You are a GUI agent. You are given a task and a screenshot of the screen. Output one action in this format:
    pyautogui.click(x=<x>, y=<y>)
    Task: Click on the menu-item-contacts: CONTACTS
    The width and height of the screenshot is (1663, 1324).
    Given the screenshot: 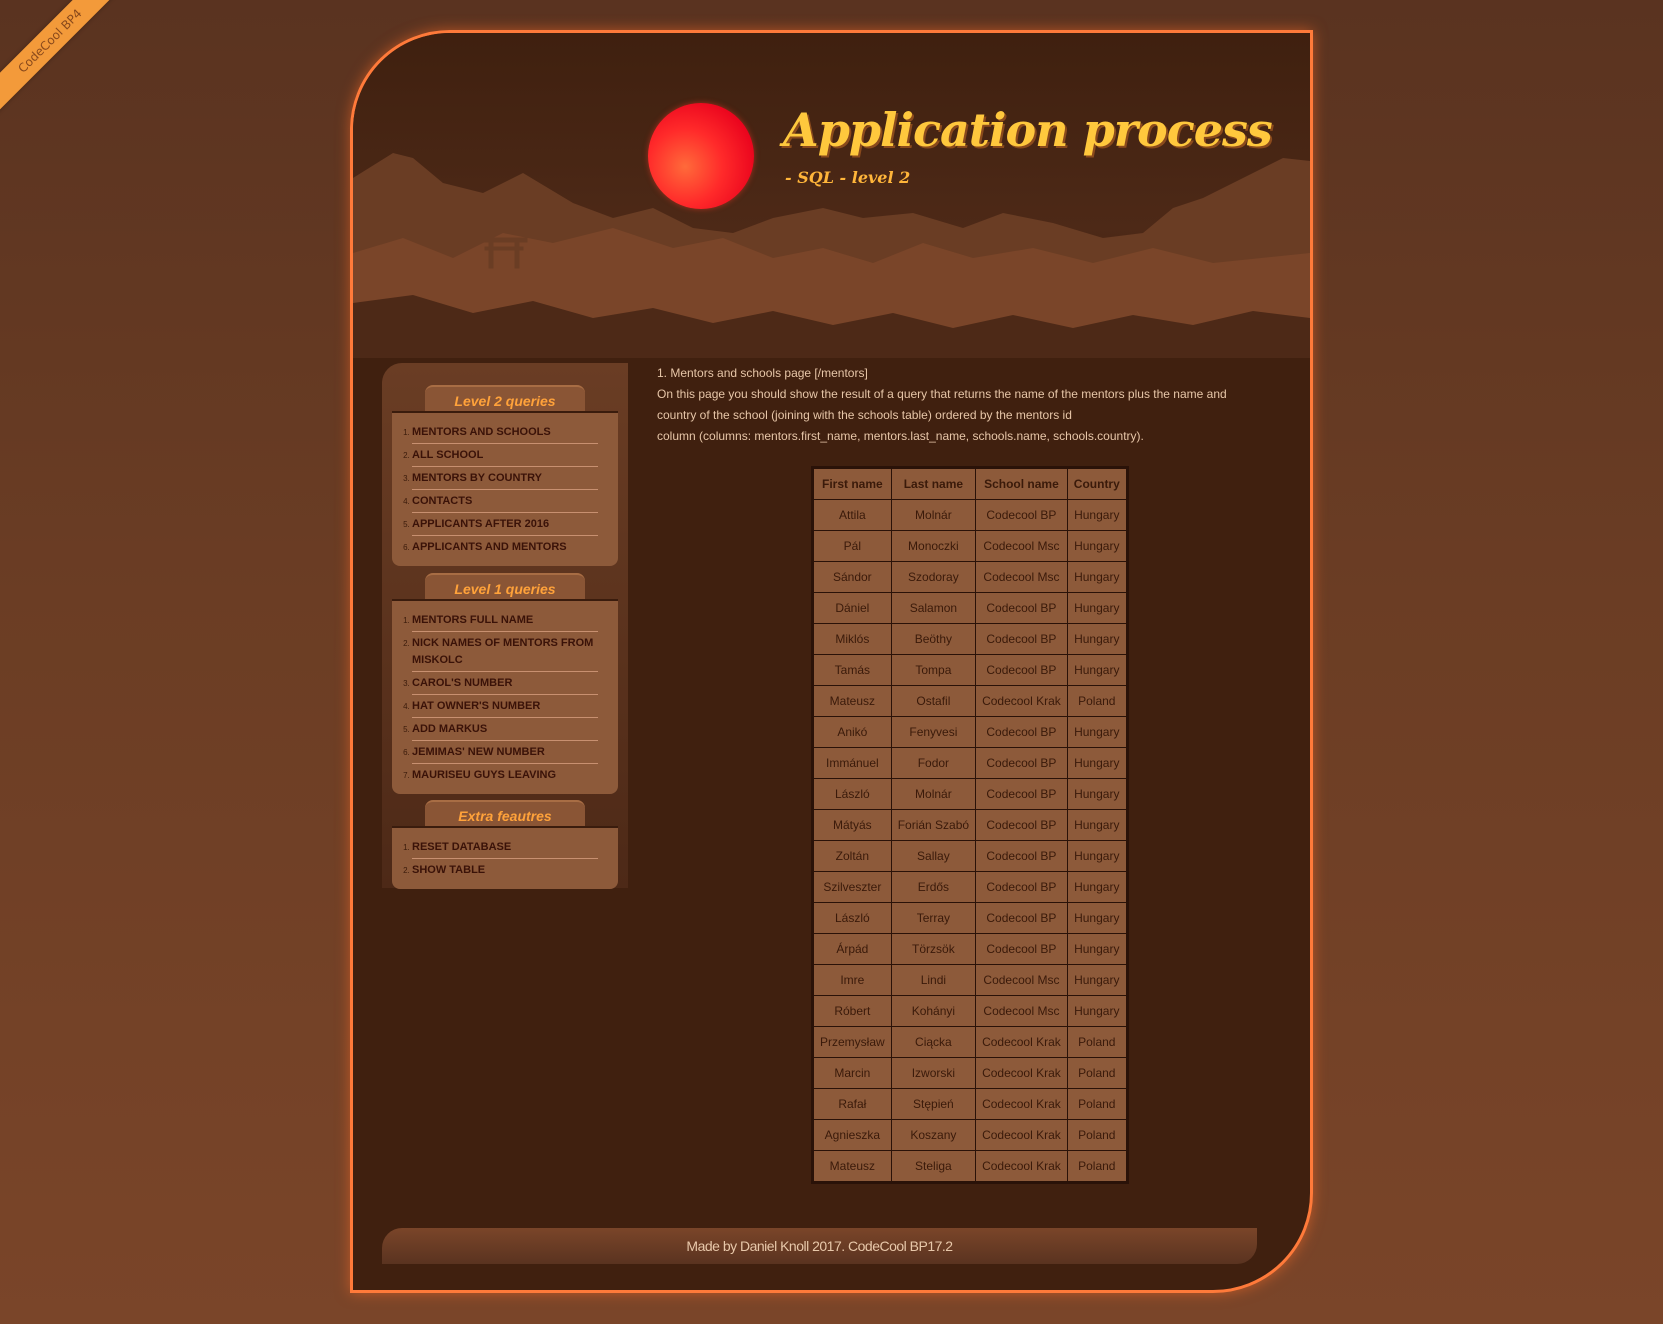 What is the action you would take?
    pyautogui.click(x=505, y=501)
    